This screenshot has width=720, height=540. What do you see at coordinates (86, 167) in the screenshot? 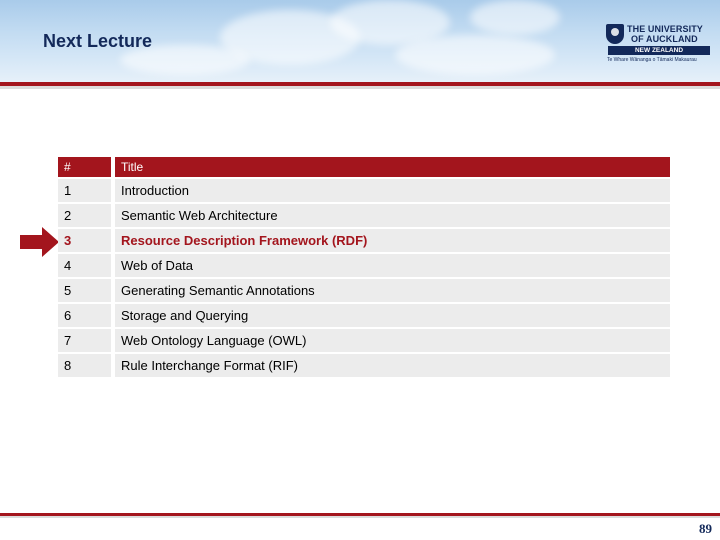
I see `column-header-number: #` at bounding box center [86, 167].